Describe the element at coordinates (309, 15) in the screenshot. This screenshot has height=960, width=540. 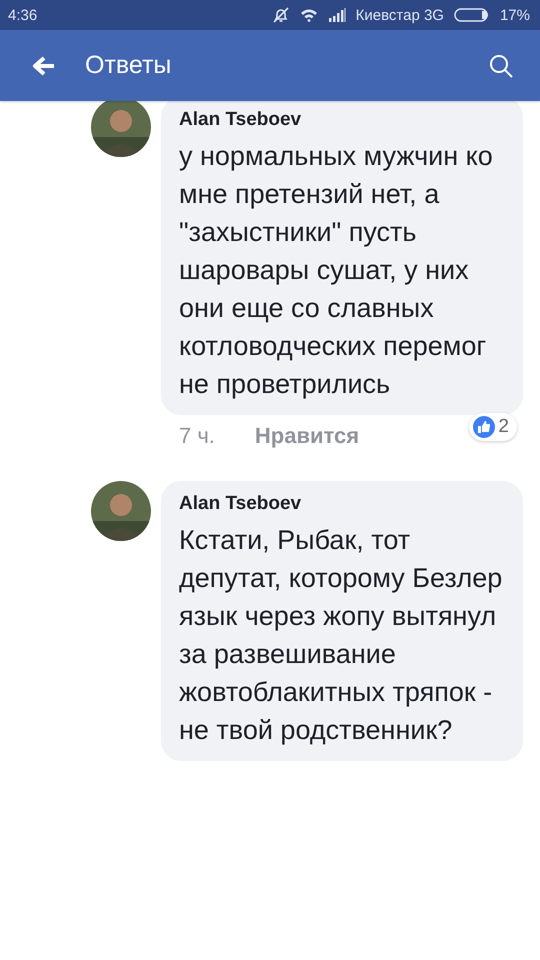
I see `wifi-icon` at that location.